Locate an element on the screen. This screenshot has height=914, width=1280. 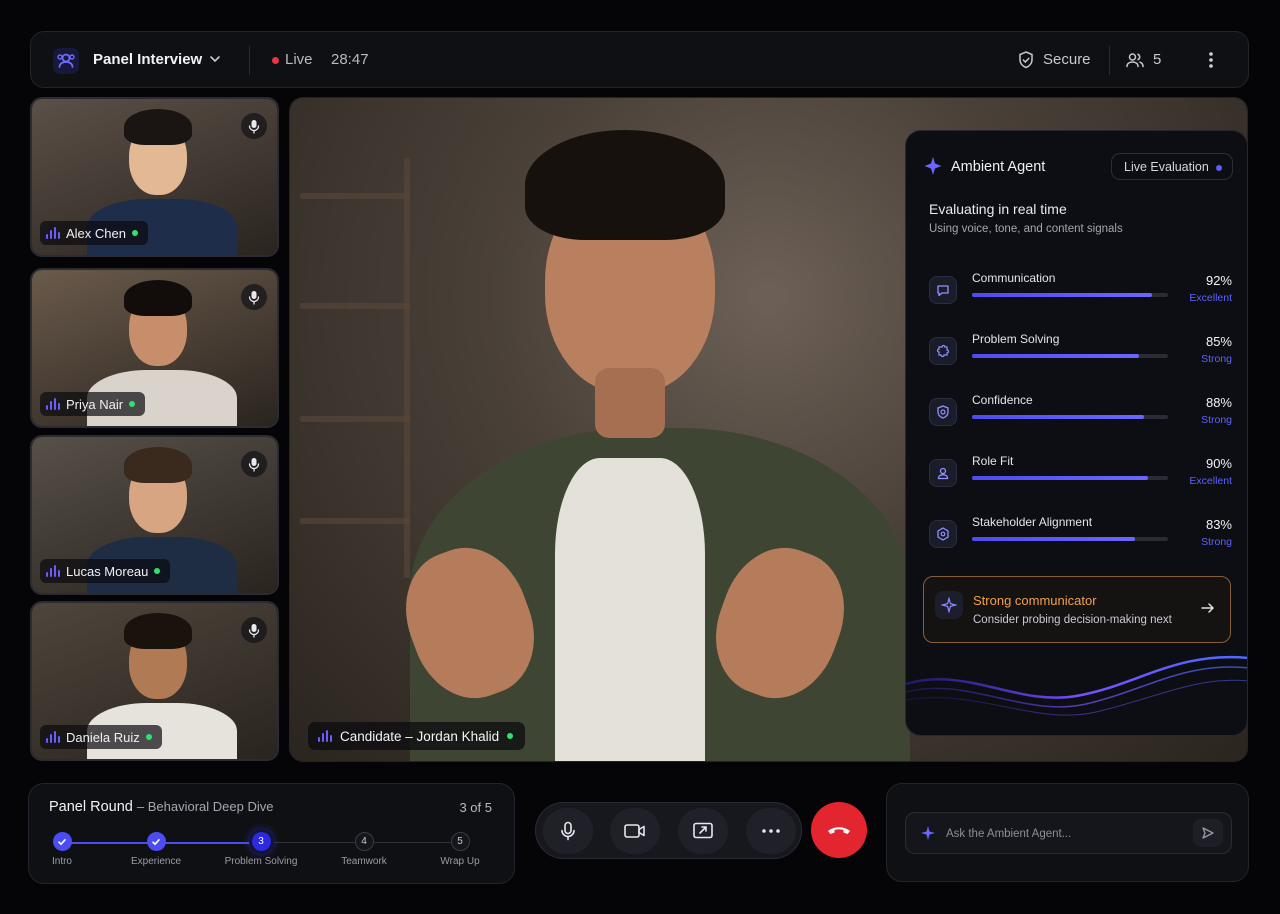
metric-value: 83% is located at coordinates (1218, 524).